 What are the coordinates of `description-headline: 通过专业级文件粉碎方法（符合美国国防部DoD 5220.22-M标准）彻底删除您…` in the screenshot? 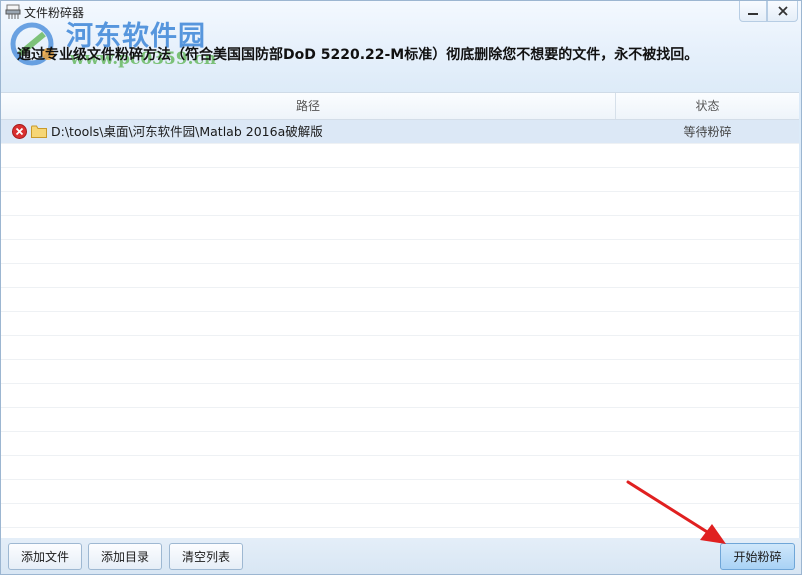 It's located at (358, 55).